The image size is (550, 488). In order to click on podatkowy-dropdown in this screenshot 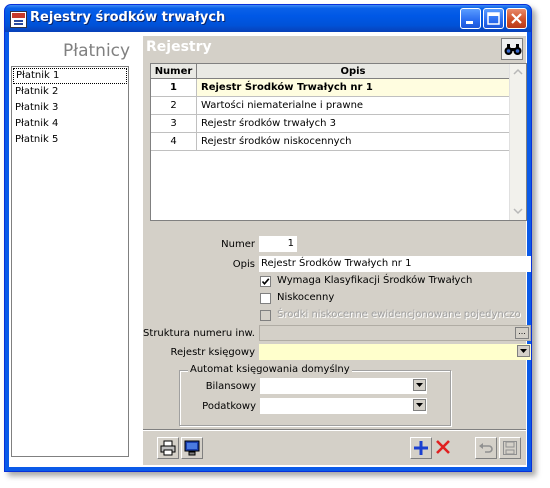, I will do `click(419, 405)`.